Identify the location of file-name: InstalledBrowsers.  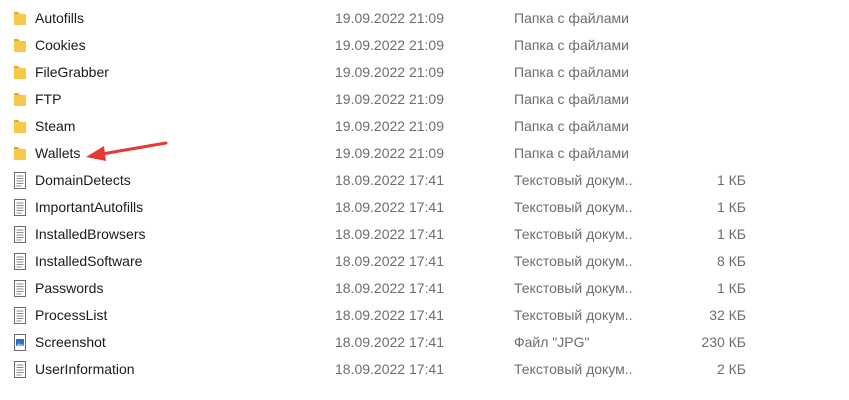
(90, 234).